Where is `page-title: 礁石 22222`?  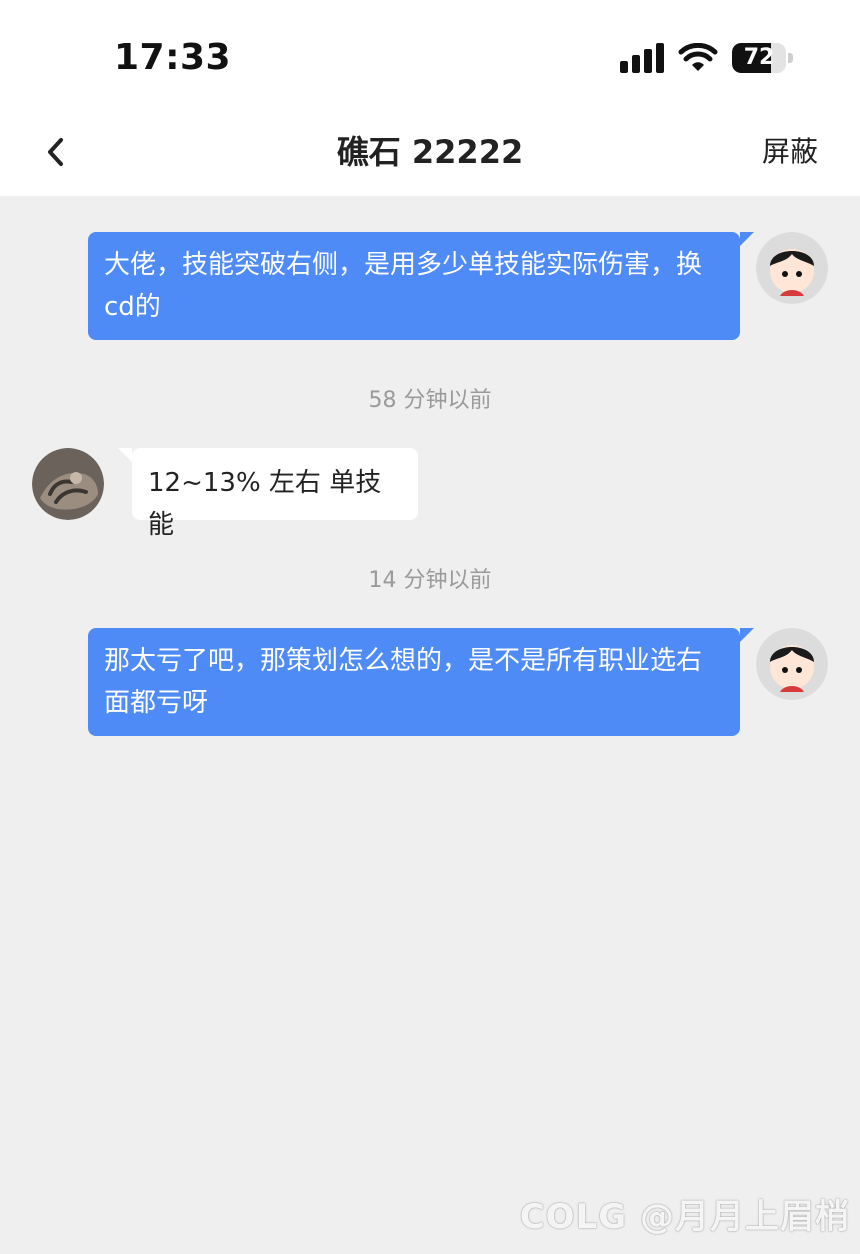
page-title: 礁石 22222 is located at coordinates (430, 152).